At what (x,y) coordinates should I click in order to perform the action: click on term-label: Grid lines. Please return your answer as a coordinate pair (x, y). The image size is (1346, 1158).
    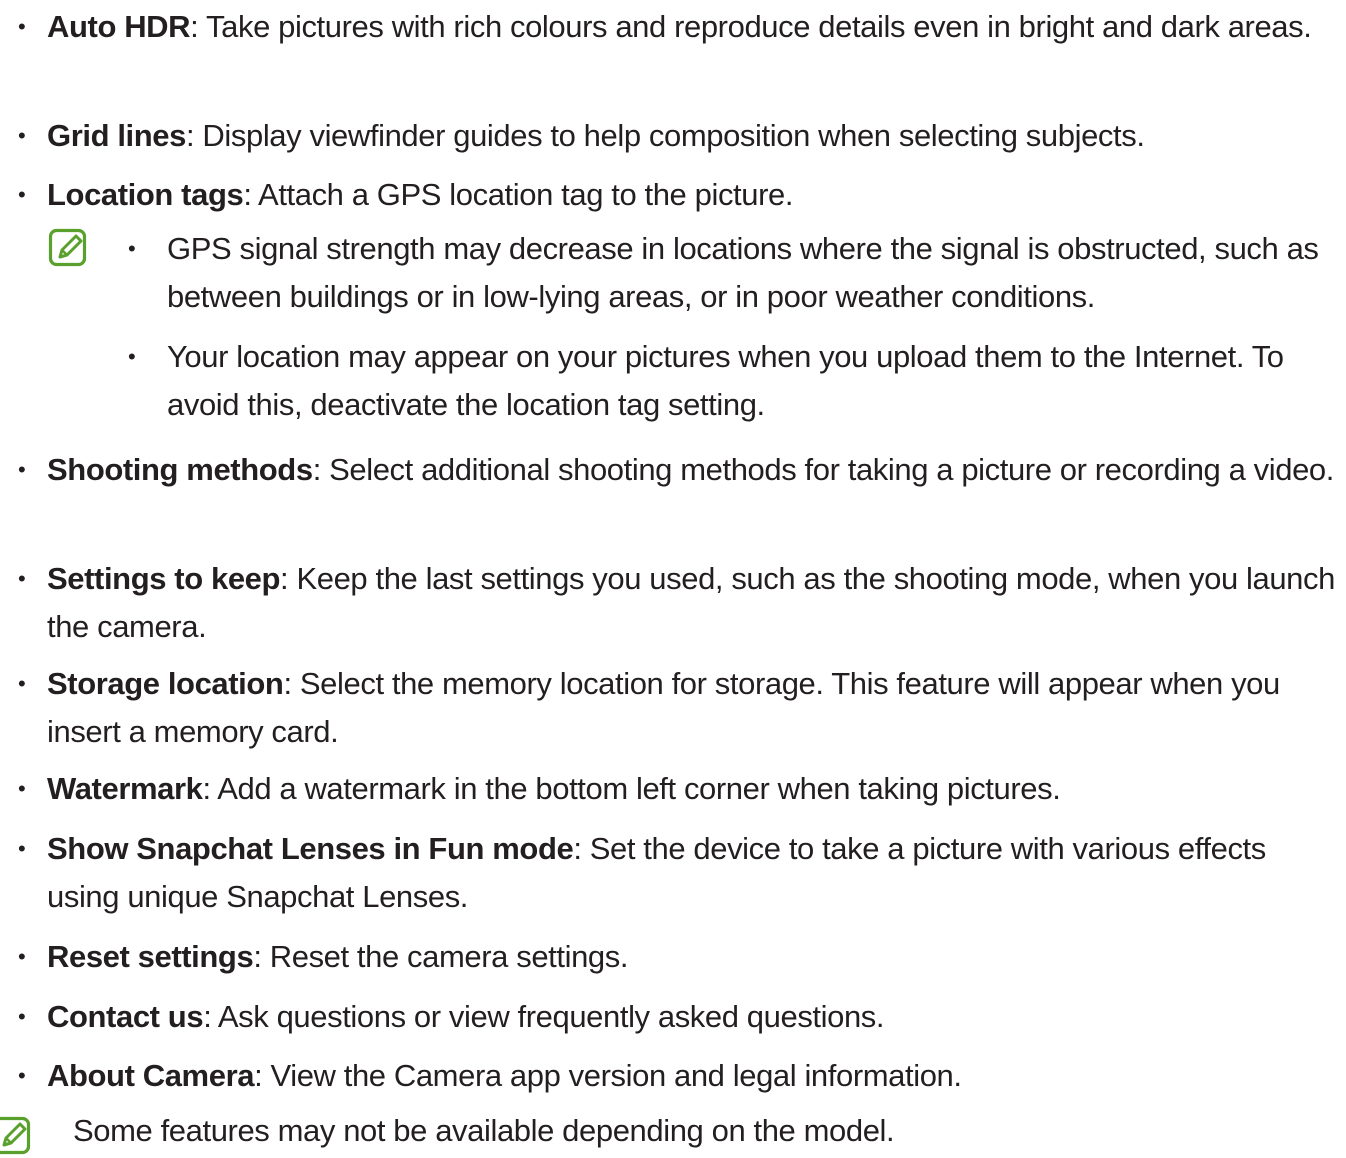
    Looking at the image, I should click on (116, 135).